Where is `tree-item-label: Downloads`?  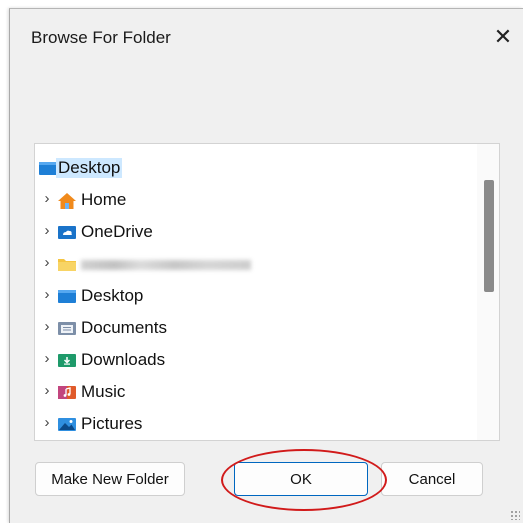
tree-item-label: Downloads is located at coordinates (123, 359).